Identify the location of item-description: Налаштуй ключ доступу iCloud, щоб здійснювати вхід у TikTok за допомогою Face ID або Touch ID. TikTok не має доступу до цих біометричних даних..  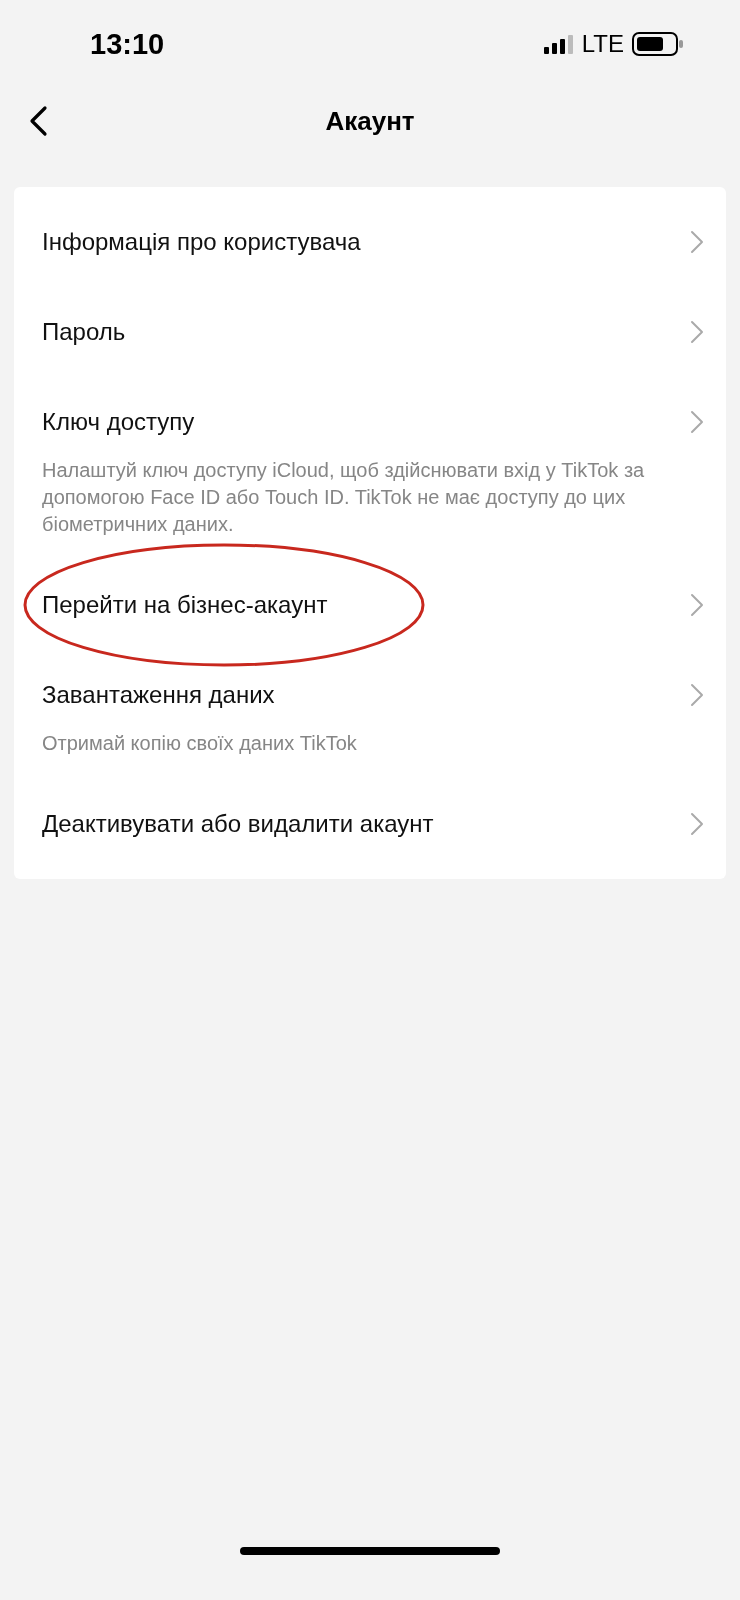
(344, 497).